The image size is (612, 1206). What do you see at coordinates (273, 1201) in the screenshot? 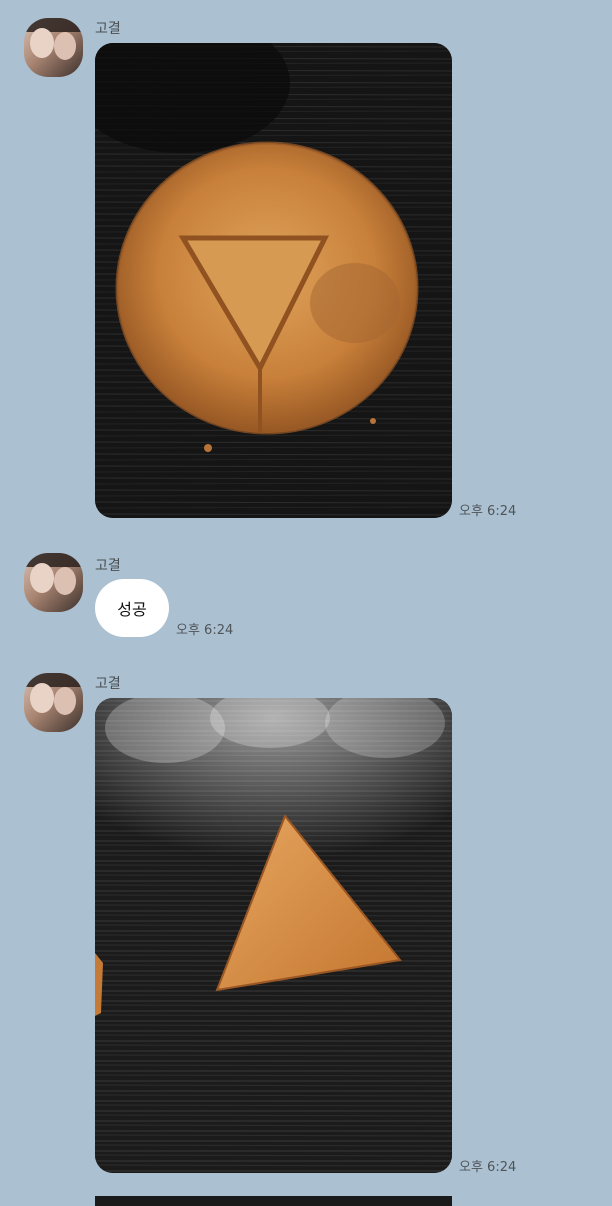
I see `next-photo-message` at bounding box center [273, 1201].